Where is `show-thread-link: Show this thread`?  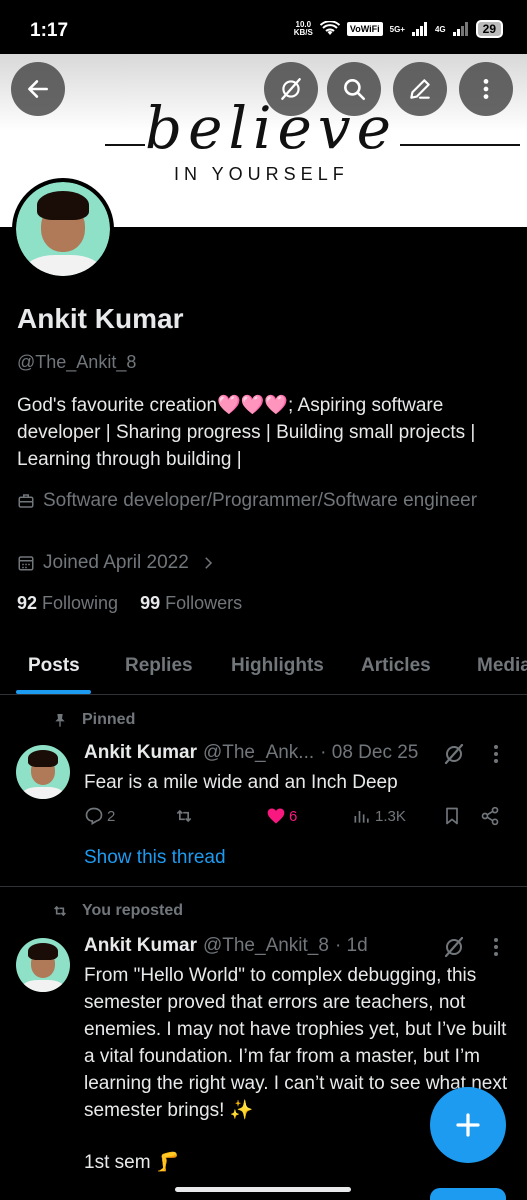
show-thread-link: Show this thread is located at coordinates (155, 858).